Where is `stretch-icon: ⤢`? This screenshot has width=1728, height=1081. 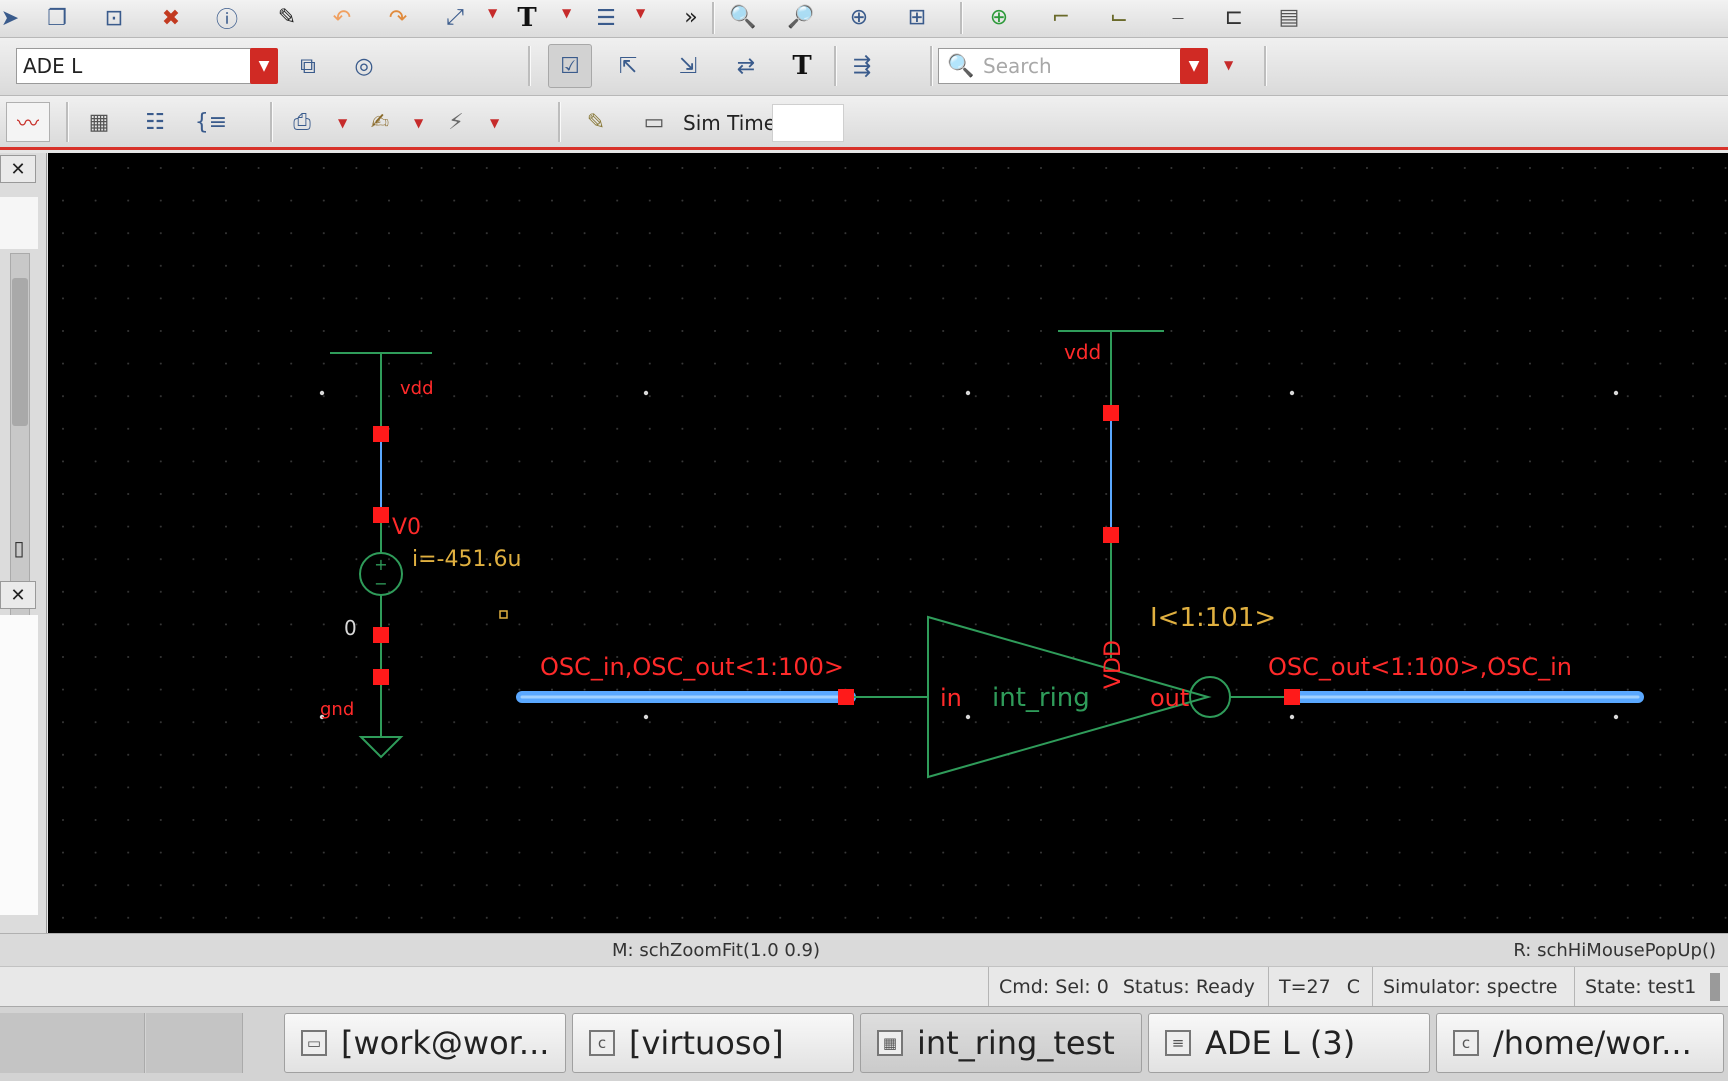 stretch-icon: ⤢ is located at coordinates (455, 17).